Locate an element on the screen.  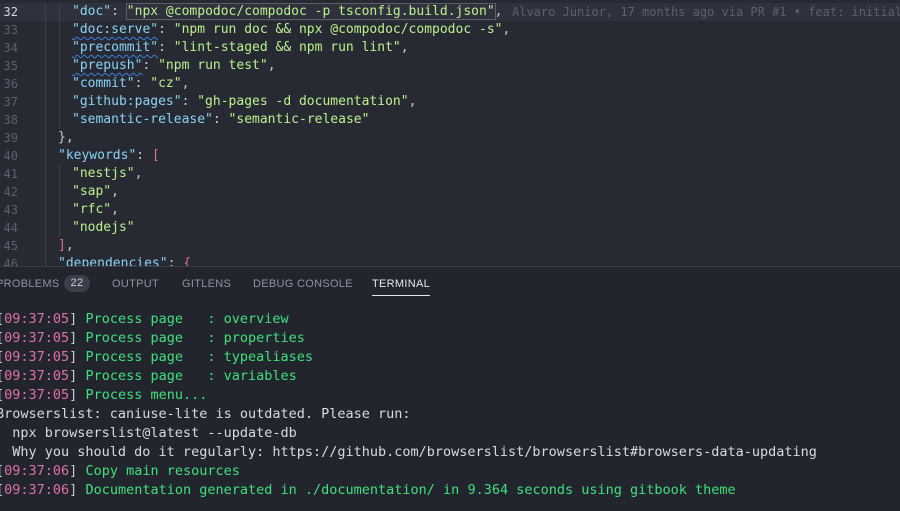
json-key: "prepush" is located at coordinates (107, 65).